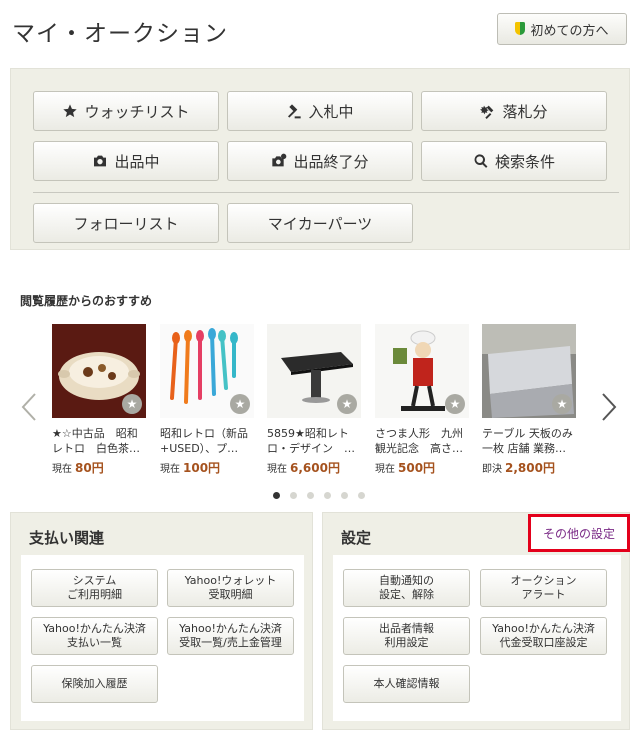 This screenshot has height=736, width=640. I want to click on price-value: 80円, so click(89, 468).